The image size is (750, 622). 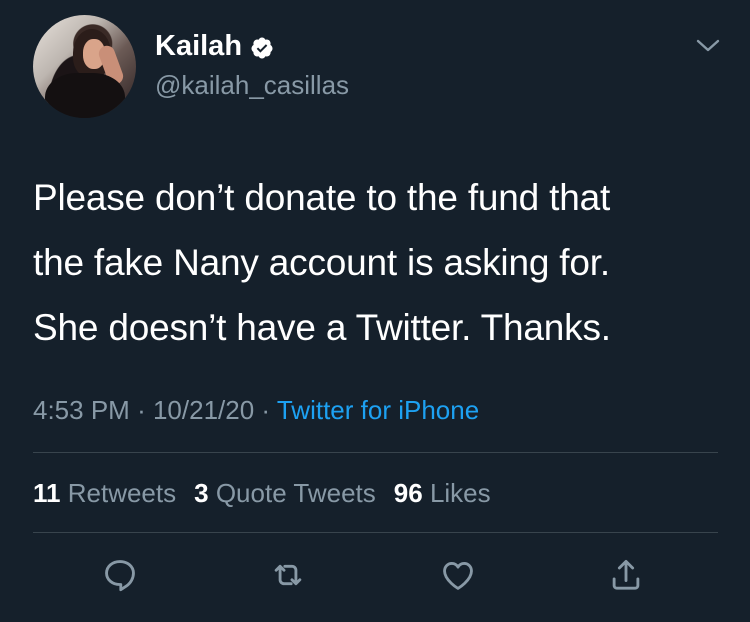 I want to click on likes-stat: 96 Likes, so click(x=442, y=493).